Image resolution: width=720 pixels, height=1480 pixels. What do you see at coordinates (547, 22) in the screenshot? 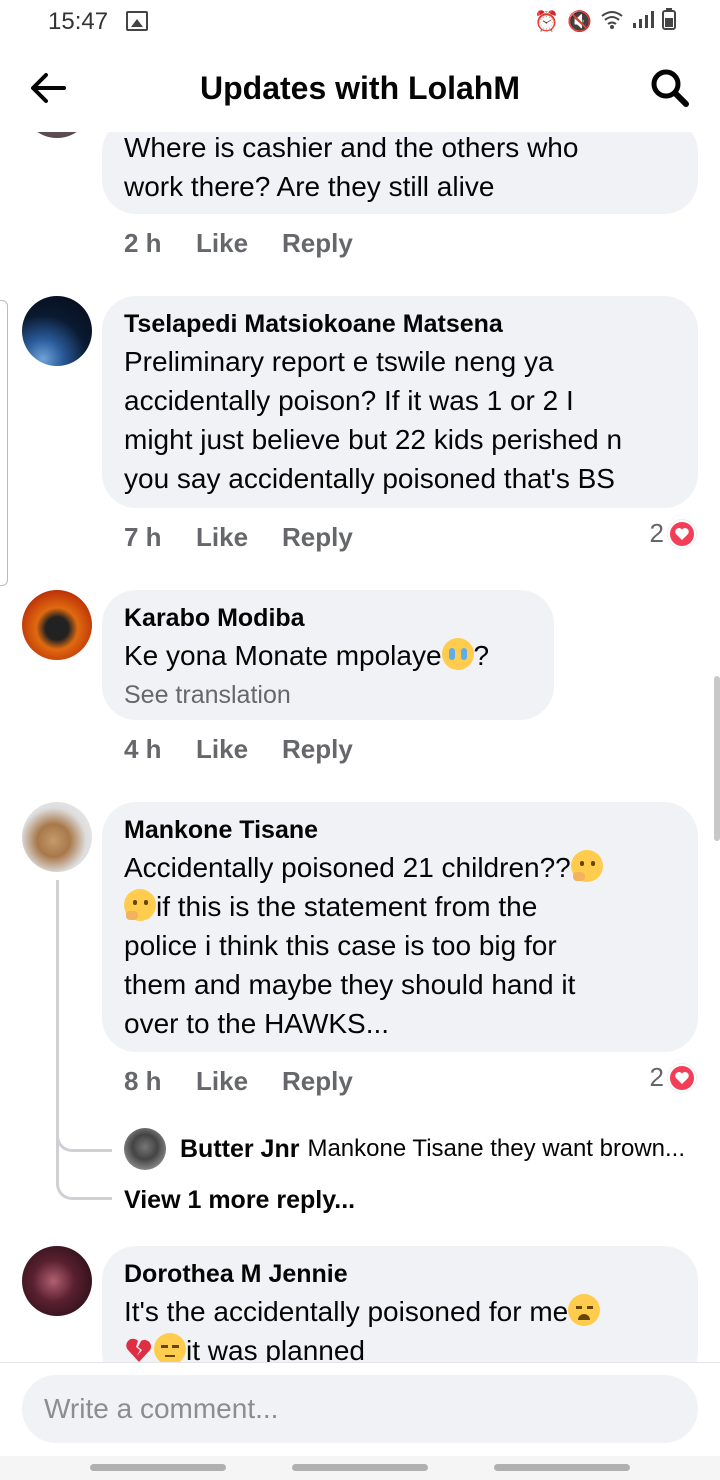
I see `alarm-icon: ⏰` at bounding box center [547, 22].